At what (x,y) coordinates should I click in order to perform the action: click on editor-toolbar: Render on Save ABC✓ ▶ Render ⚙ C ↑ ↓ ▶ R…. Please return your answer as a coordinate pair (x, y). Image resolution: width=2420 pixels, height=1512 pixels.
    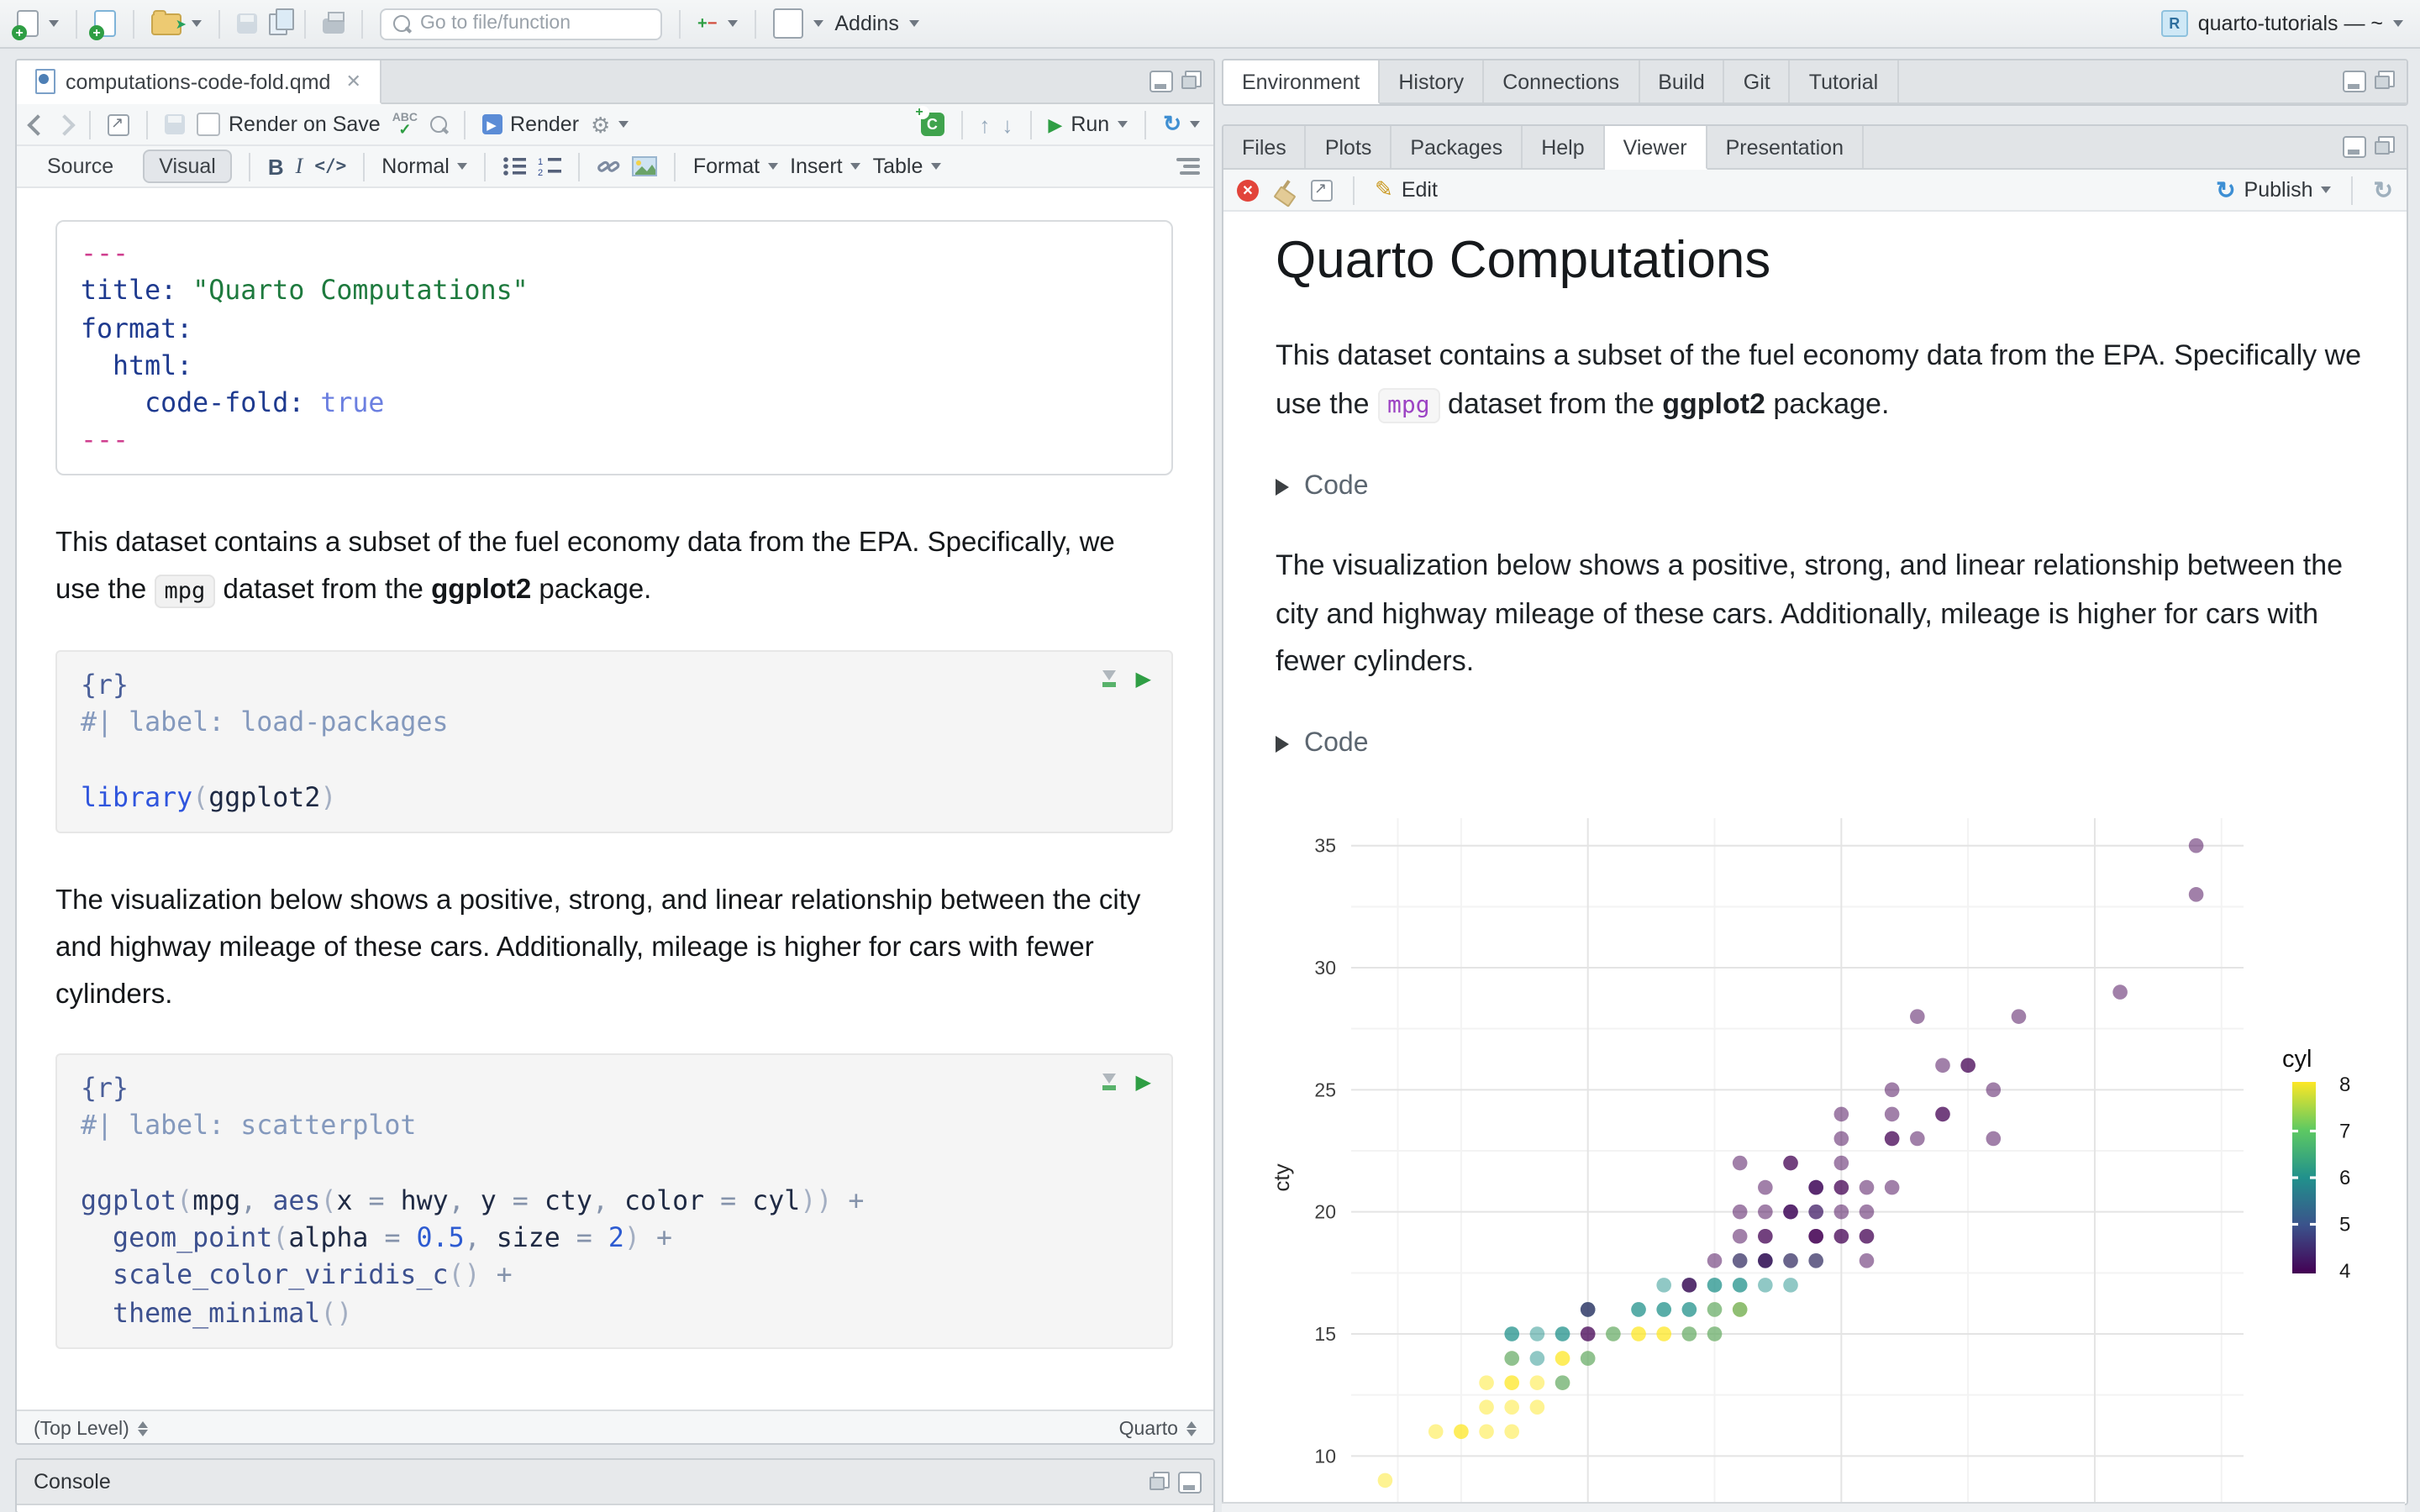
    Looking at the image, I should click on (615, 125).